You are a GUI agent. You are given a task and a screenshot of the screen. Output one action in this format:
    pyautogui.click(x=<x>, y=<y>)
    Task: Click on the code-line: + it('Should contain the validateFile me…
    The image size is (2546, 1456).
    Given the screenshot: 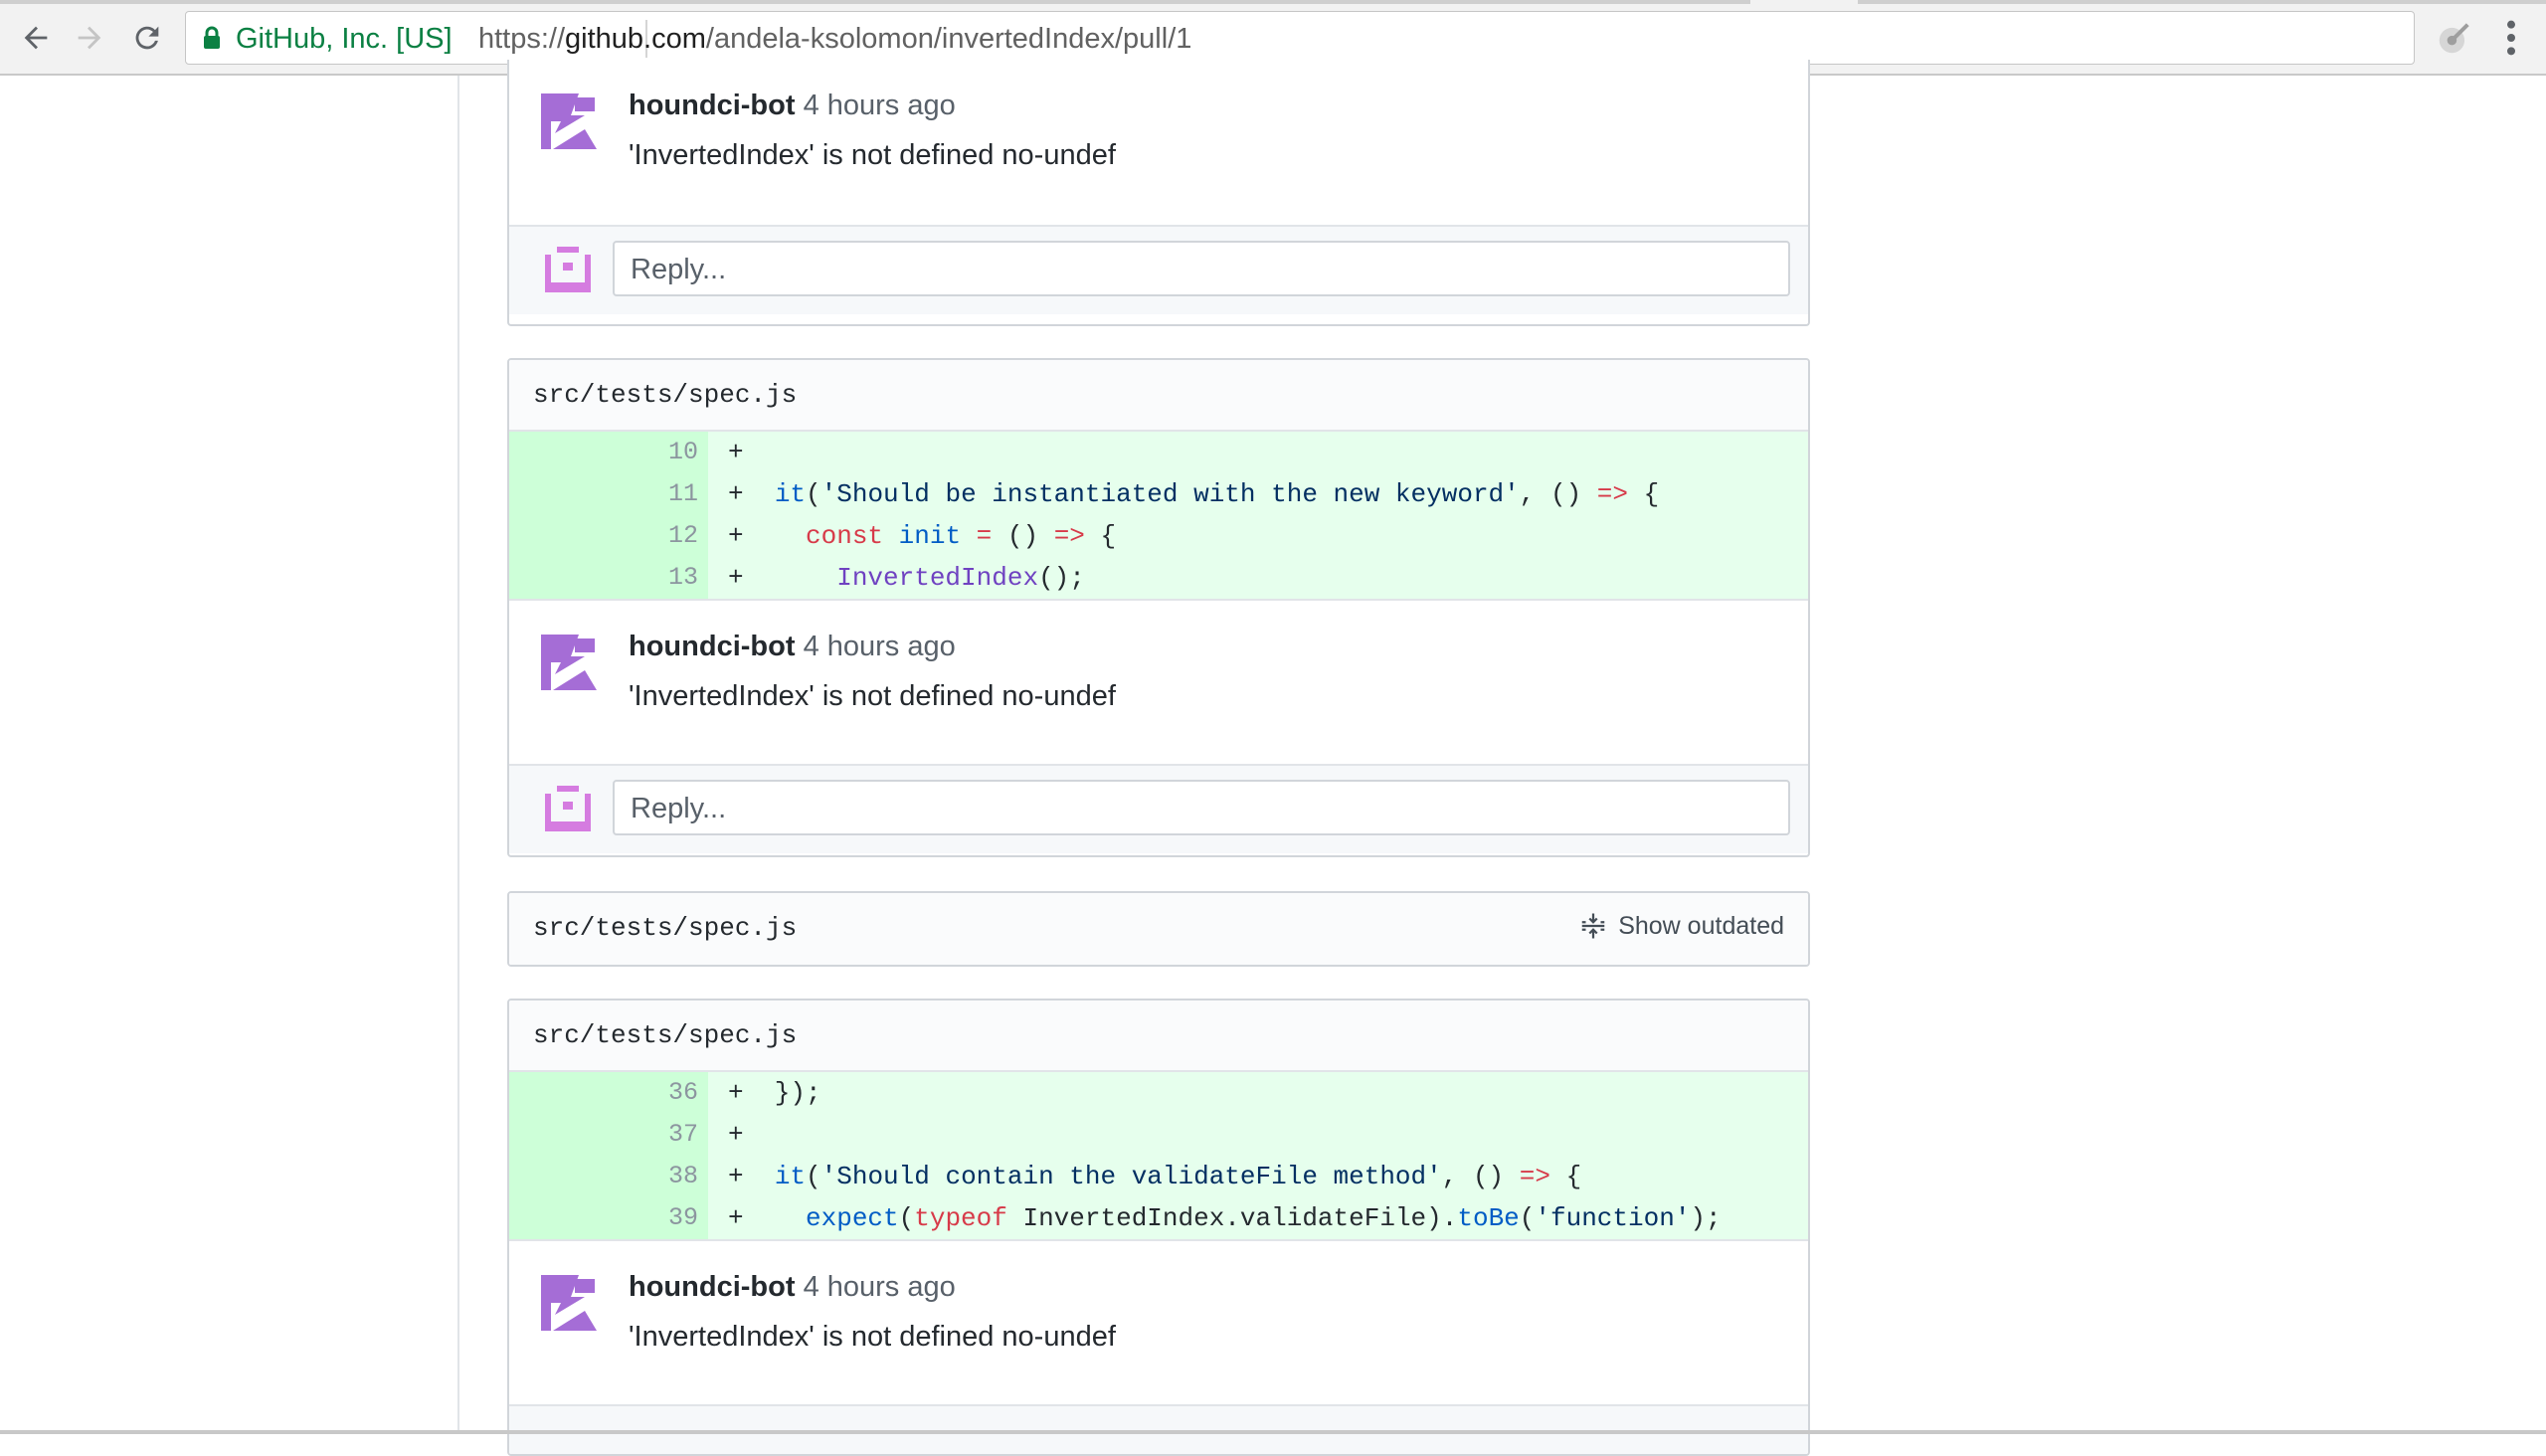 What is the action you would take?
    pyautogui.click(x=1155, y=1176)
    